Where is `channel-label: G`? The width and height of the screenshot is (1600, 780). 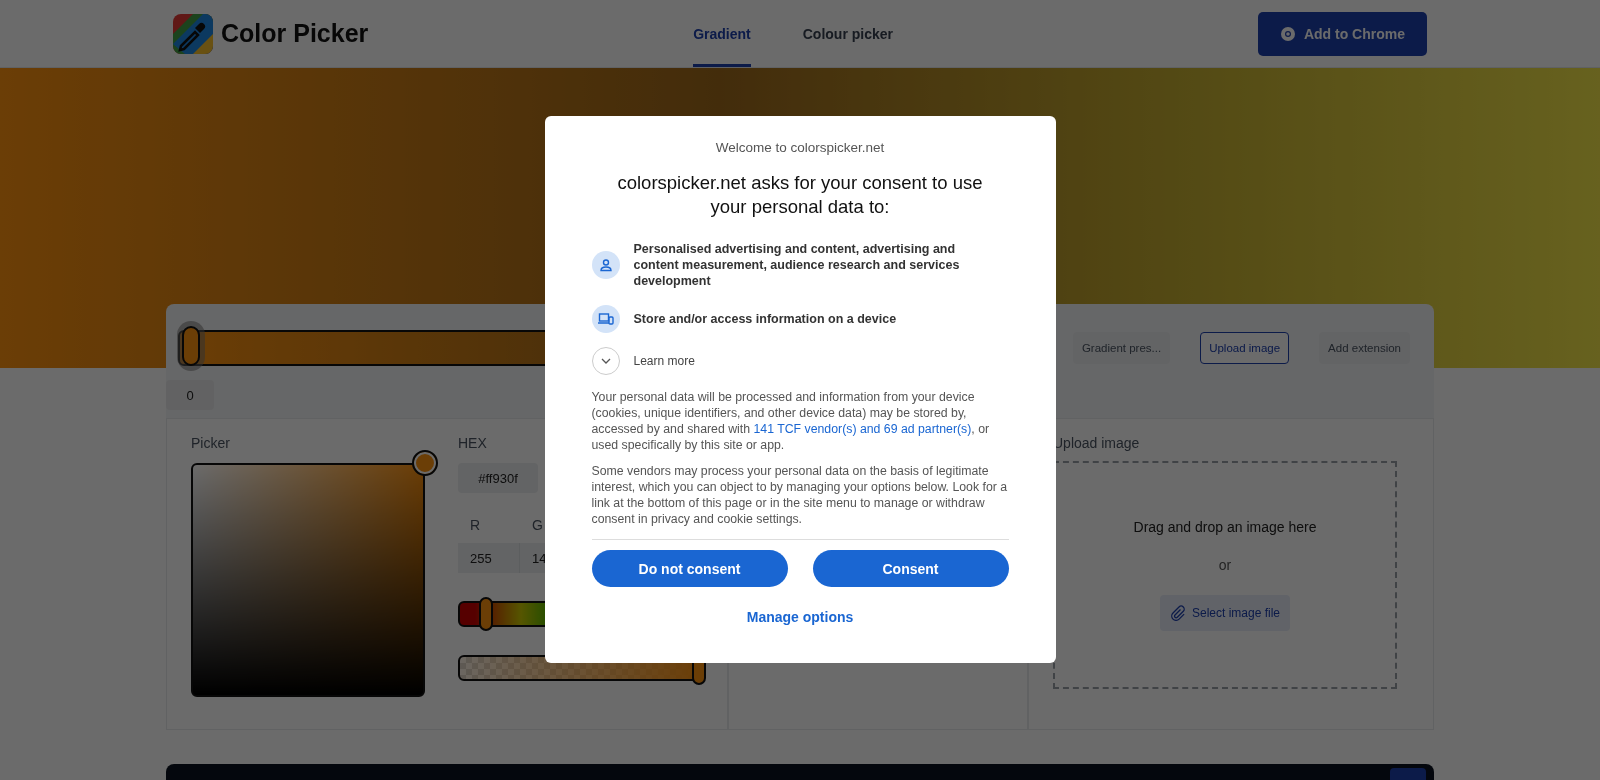 channel-label: G is located at coordinates (537, 525).